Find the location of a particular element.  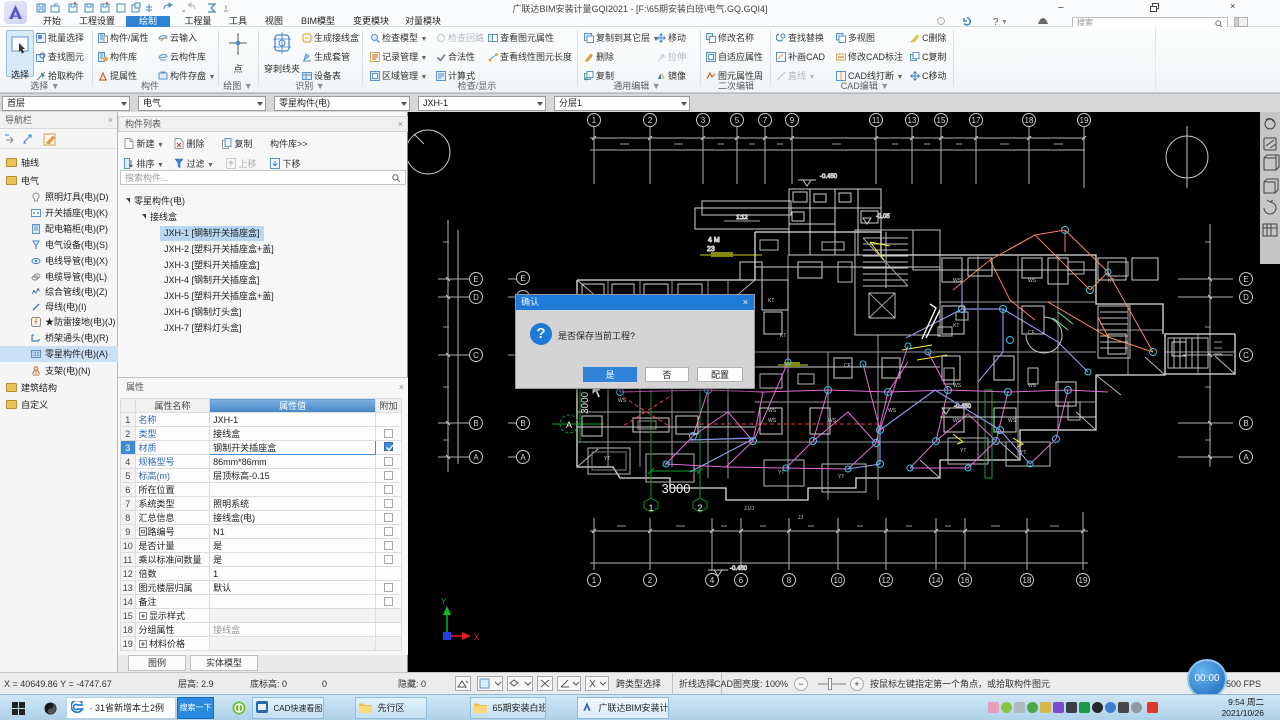

svg-text: 14 is located at coordinates (936, 580).